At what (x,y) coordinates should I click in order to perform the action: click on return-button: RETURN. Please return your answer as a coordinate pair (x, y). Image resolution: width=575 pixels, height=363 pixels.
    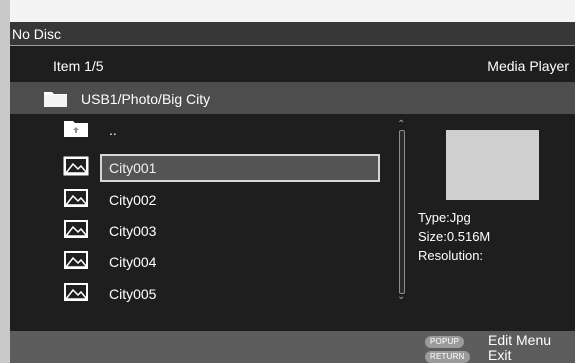
    Looking at the image, I should click on (447, 357).